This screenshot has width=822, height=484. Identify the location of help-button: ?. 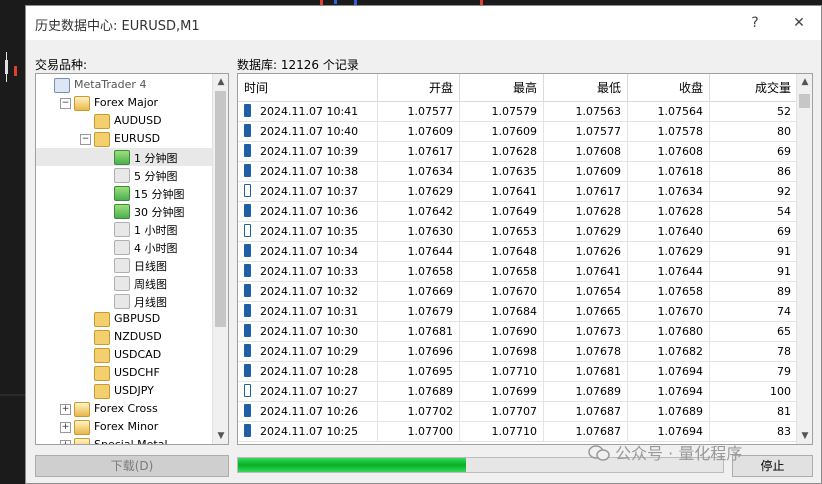
(755, 23).